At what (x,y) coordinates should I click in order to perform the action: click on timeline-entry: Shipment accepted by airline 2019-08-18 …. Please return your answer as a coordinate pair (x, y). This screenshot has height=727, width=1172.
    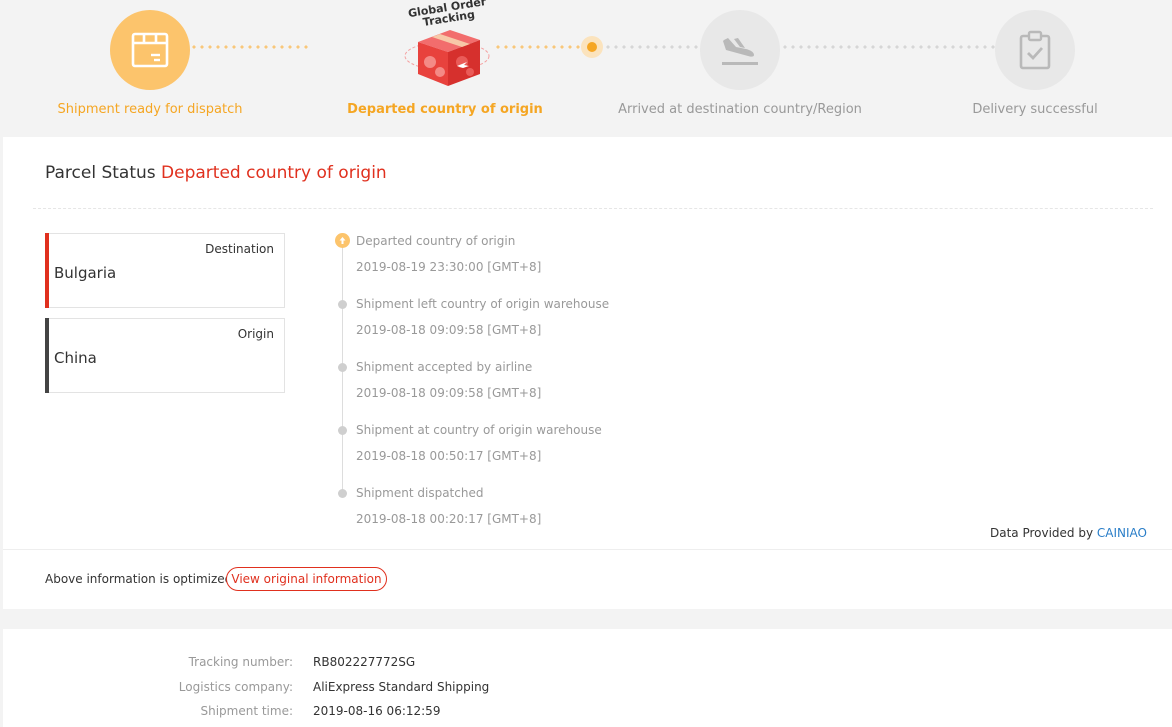
    Looking at the image, I should click on (523, 389).